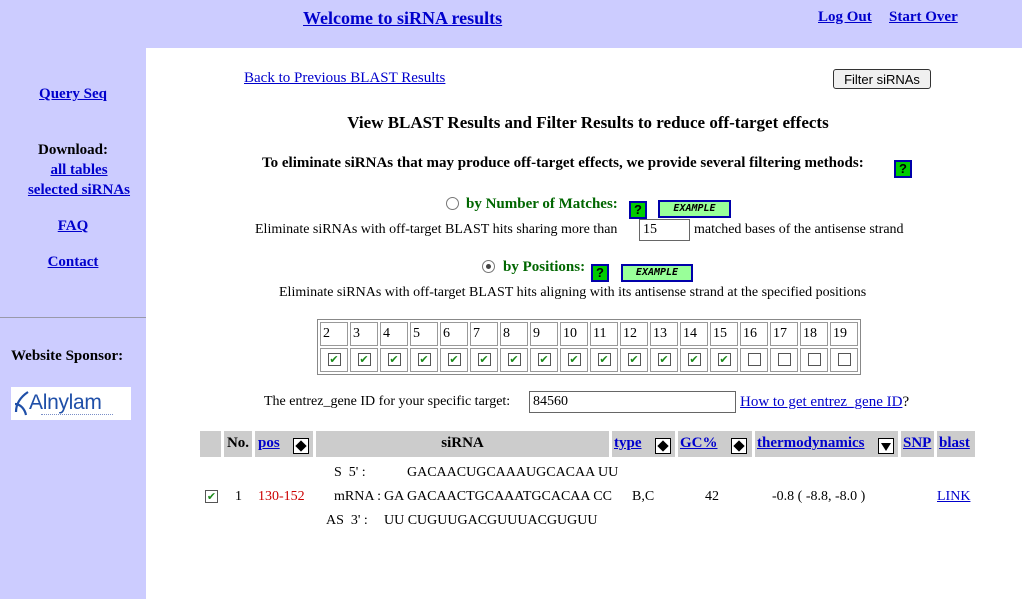  Describe the element at coordinates (784, 334) in the screenshot. I see `position-number: 17` at that location.